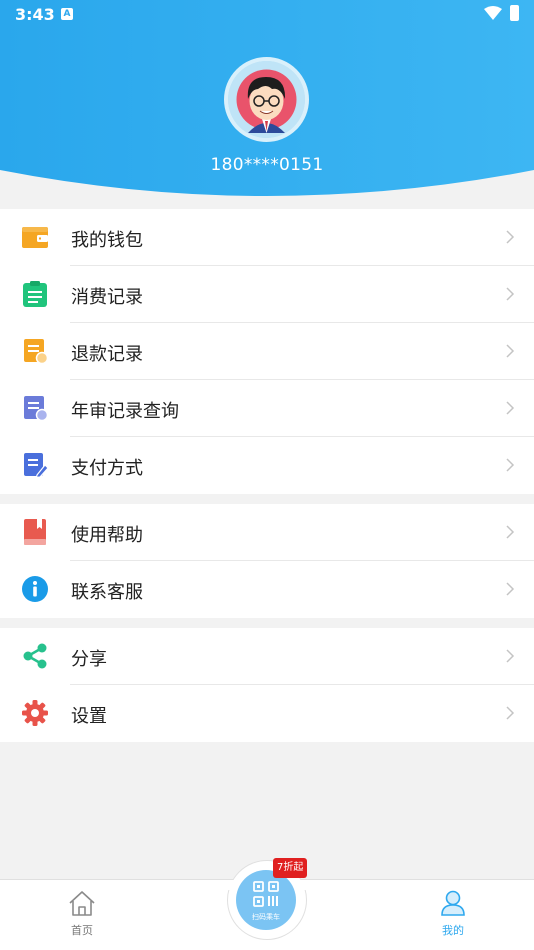  Describe the element at coordinates (267, 713) in the screenshot. I see `menu-item-settings: 设置` at that location.